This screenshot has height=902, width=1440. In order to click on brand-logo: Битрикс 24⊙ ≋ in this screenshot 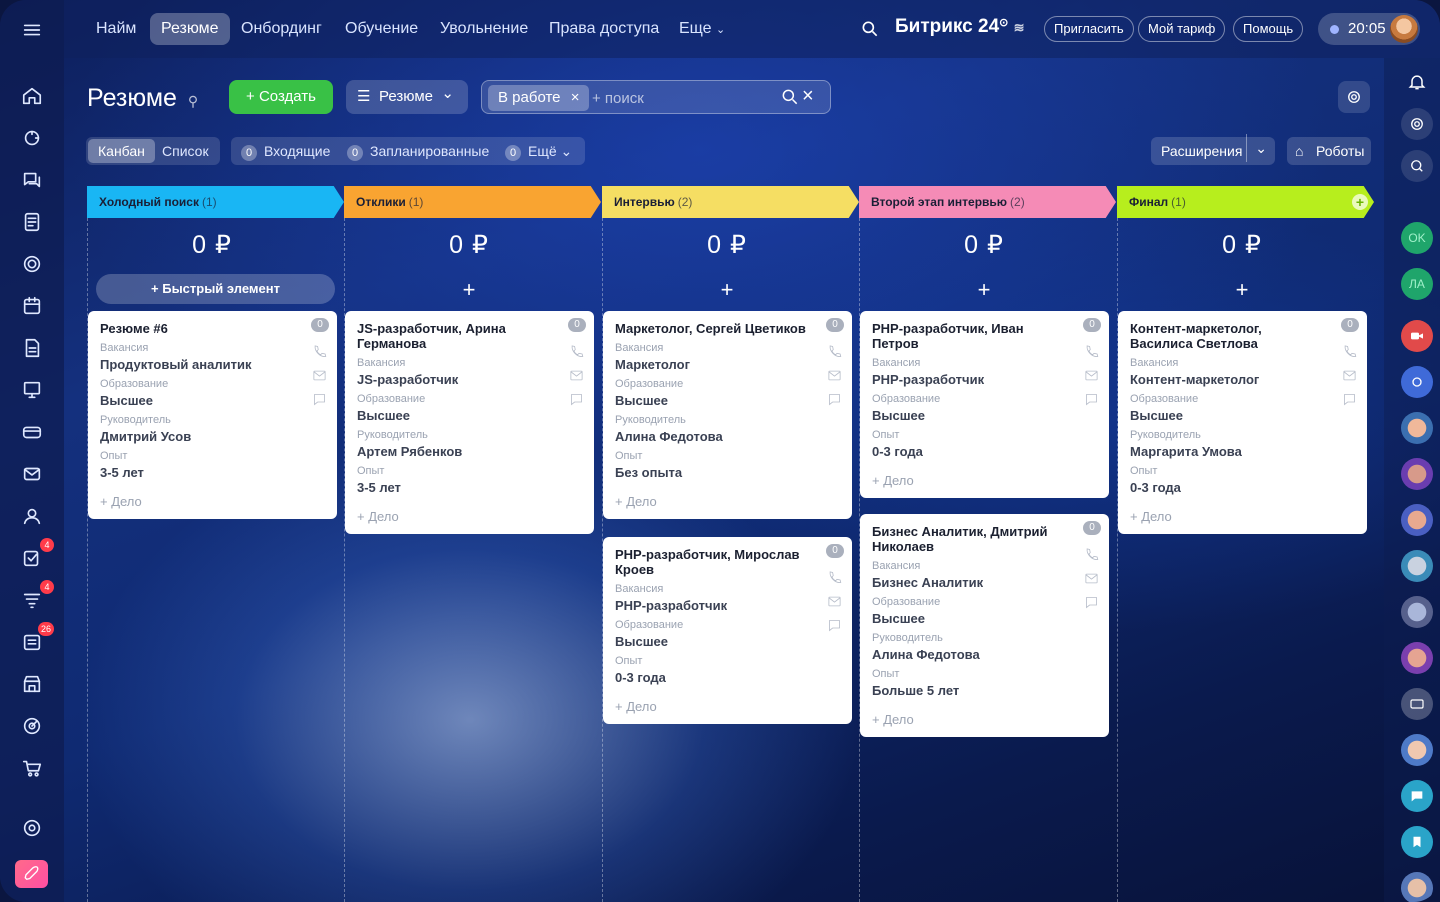, I will do `click(960, 27)`.